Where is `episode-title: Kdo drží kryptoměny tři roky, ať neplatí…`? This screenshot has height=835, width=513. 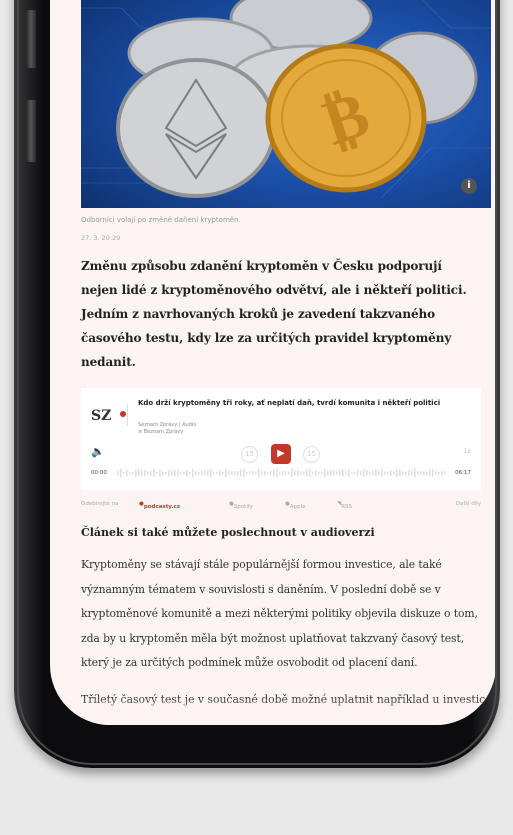
episode-title: Kdo drží kryptoměny tři roky, ať neplatí… is located at coordinates (305, 403).